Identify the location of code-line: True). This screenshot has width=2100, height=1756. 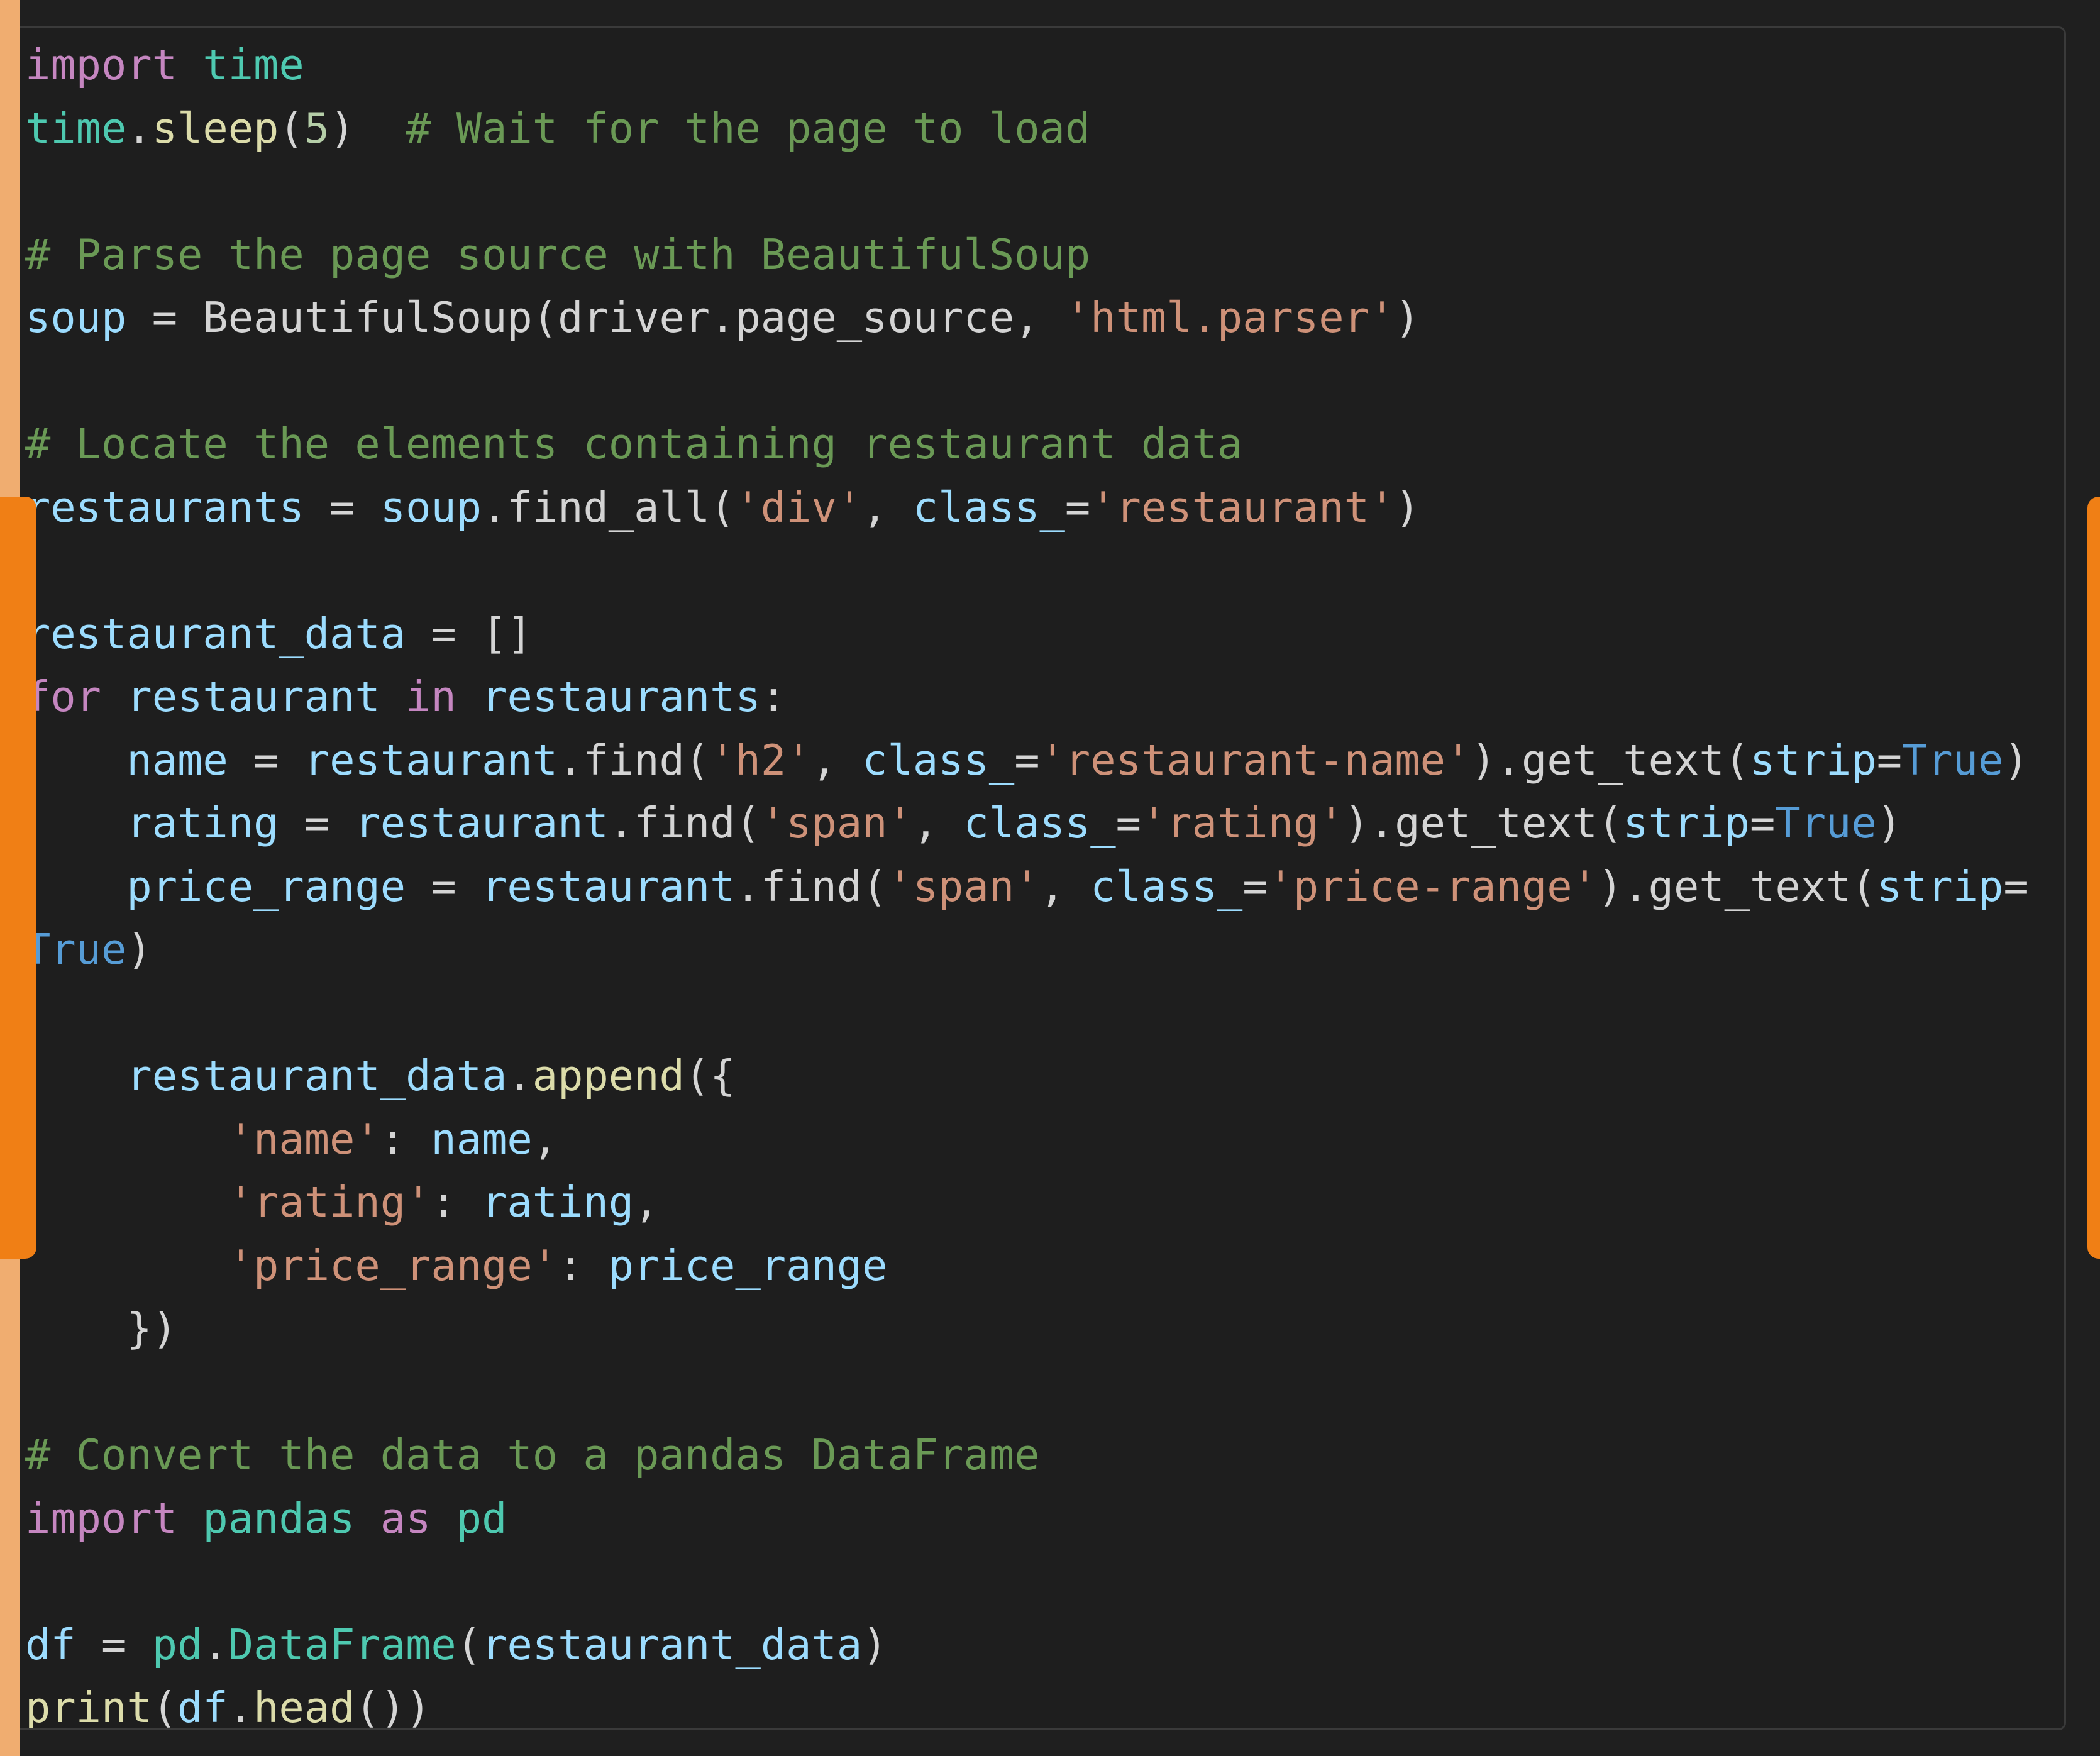
(1027, 949).